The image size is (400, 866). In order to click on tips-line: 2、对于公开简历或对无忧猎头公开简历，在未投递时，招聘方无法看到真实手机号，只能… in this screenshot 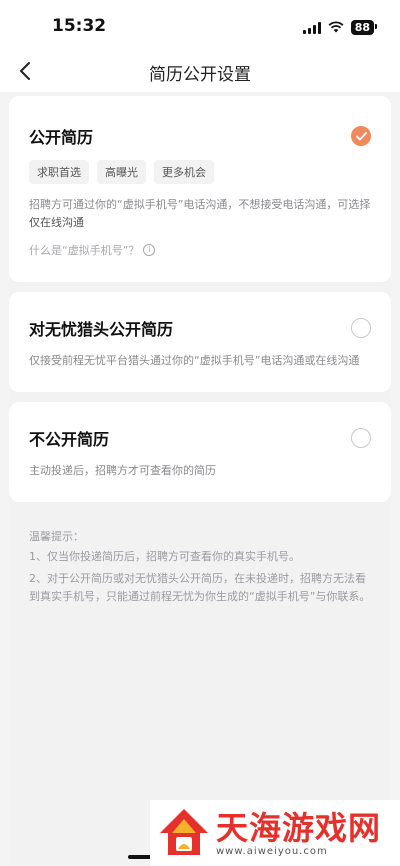, I will do `click(200, 587)`.